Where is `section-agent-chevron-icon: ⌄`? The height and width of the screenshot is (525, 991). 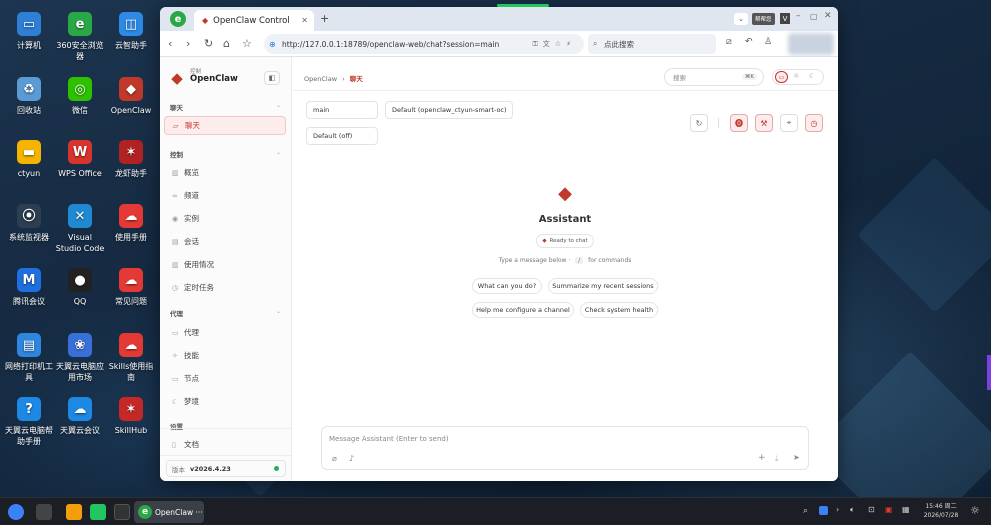 section-agent-chevron-icon: ⌄ is located at coordinates (278, 311).